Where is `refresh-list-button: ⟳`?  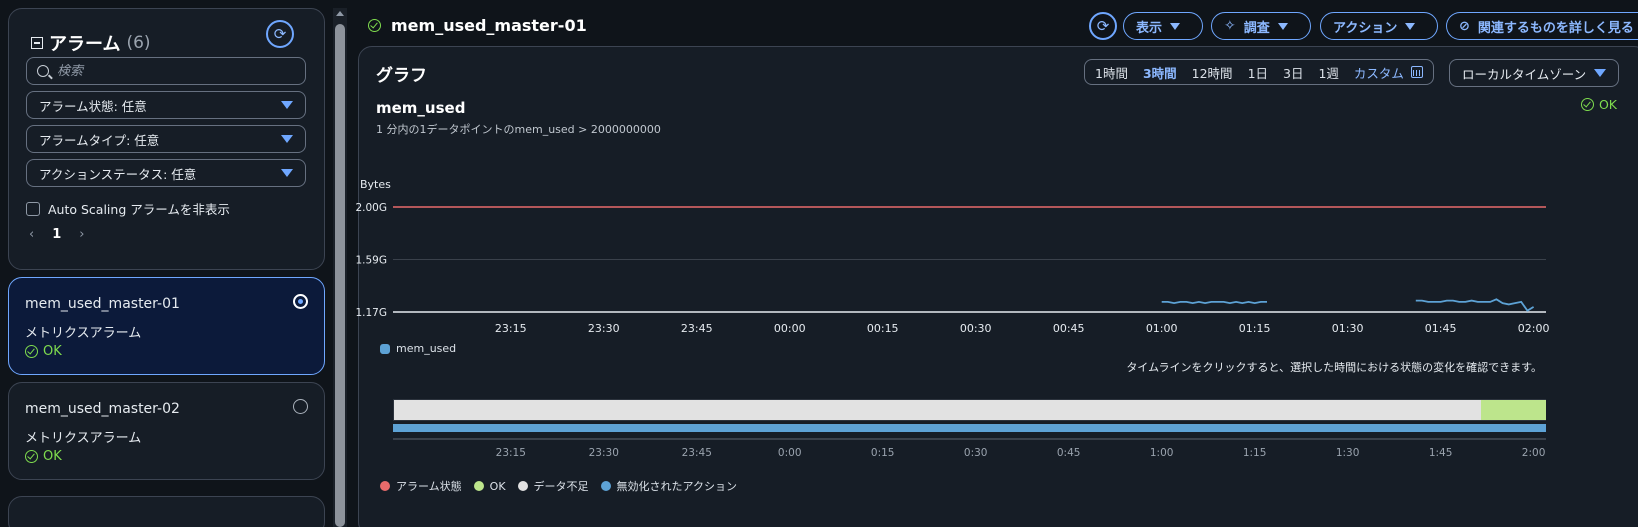 refresh-list-button: ⟳ is located at coordinates (280, 34).